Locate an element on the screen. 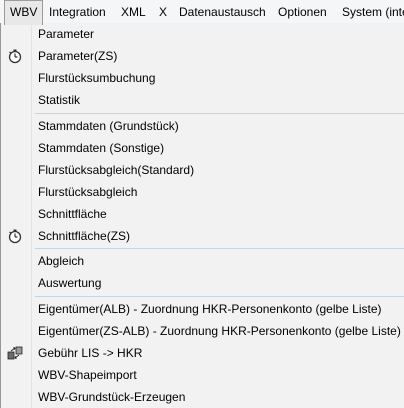  menu-item-wbv-shapeimport: WBV-Shapeimport is located at coordinates (202, 375).